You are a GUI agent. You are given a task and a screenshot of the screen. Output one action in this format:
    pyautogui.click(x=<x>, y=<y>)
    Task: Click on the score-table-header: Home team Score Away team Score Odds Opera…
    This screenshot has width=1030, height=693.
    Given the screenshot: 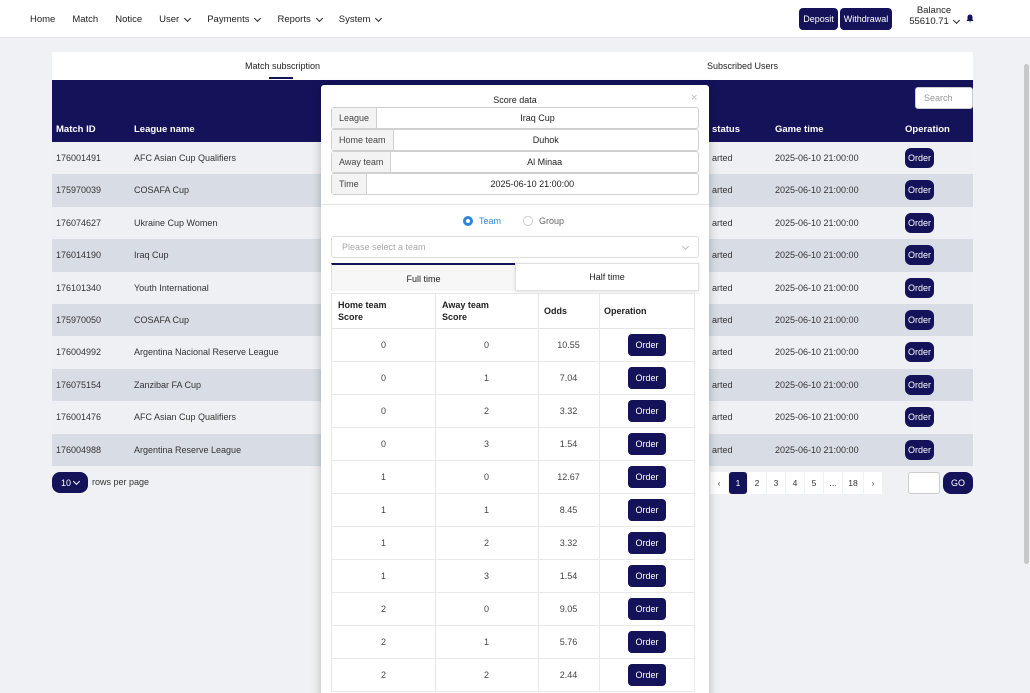 What is the action you would take?
    pyautogui.click(x=513, y=311)
    